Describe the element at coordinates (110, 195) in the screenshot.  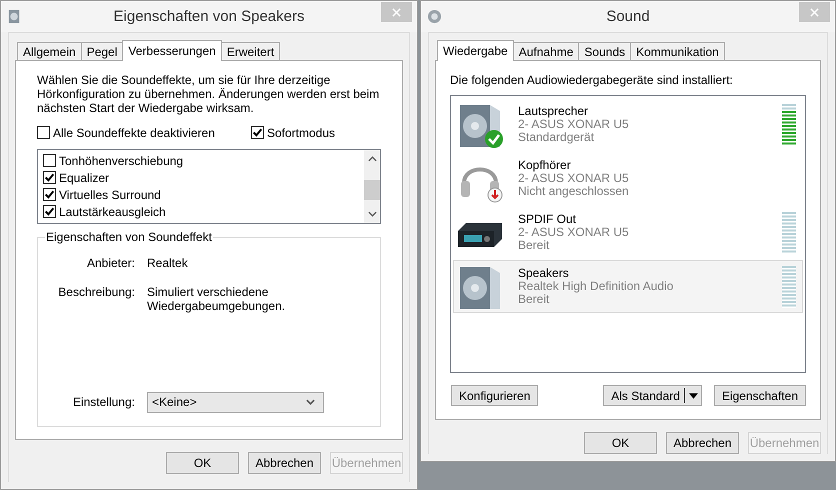
I see `checkbox-label: Virtuelles Surround` at that location.